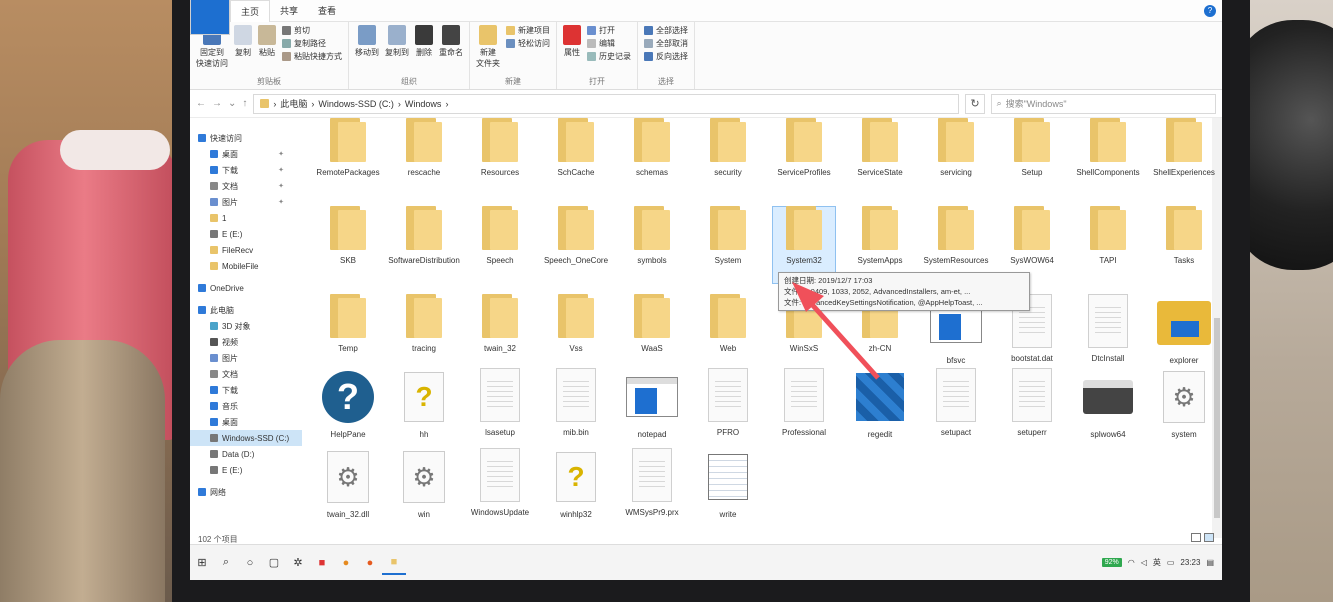 The image size is (1333, 602). I want to click on copy-button: 复制, so click(243, 47).